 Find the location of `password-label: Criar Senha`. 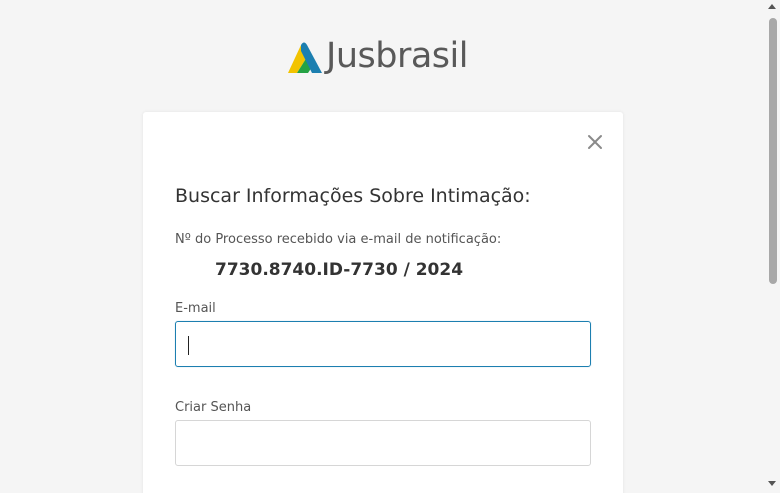

password-label: Criar Senha is located at coordinates (213, 407).